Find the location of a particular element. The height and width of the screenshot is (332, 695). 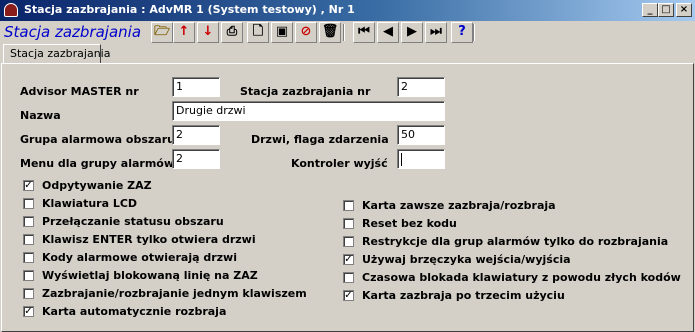

last-record-button: ⏭ is located at coordinates (436, 32).